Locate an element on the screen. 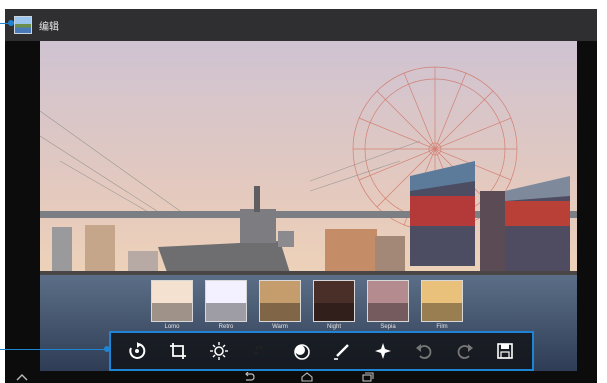  page-title: 编辑 is located at coordinates (49, 27).